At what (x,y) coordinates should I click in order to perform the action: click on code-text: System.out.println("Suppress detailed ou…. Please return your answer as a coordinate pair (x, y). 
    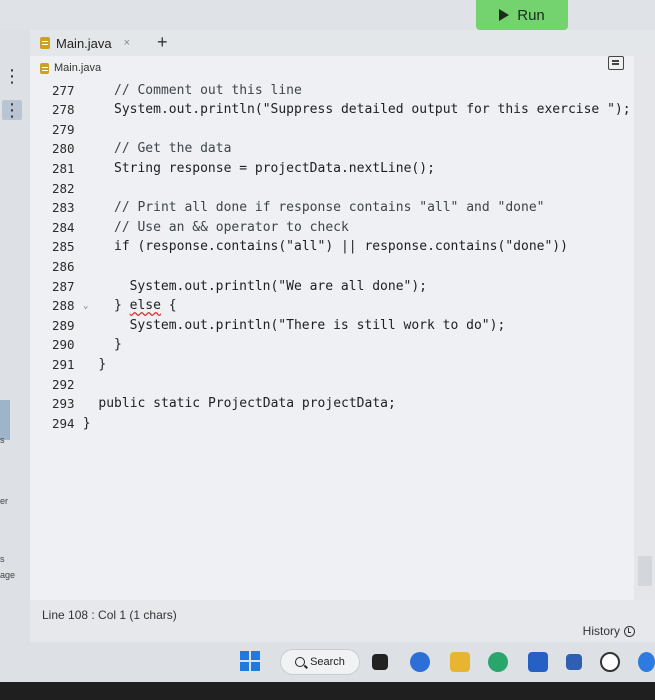
    Looking at the image, I should click on (372, 110).